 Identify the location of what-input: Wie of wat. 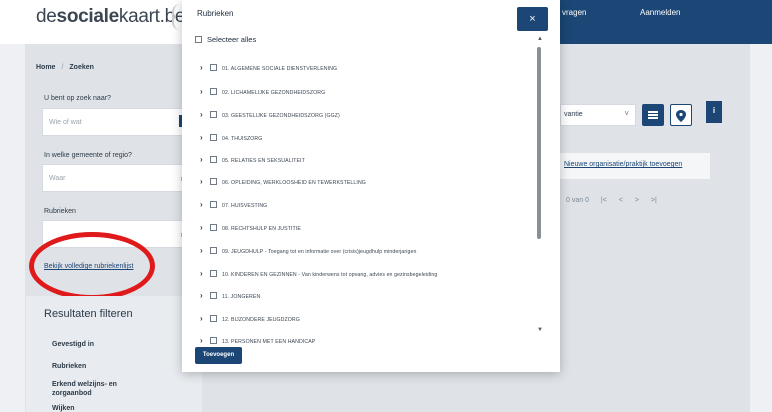
(115, 122).